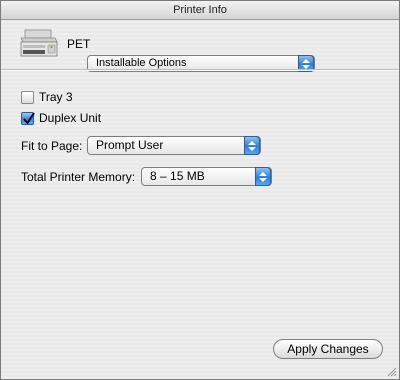 The height and width of the screenshot is (380, 400). What do you see at coordinates (78, 177) in the screenshot?
I see `memory-label: Total Printer Memory:` at bounding box center [78, 177].